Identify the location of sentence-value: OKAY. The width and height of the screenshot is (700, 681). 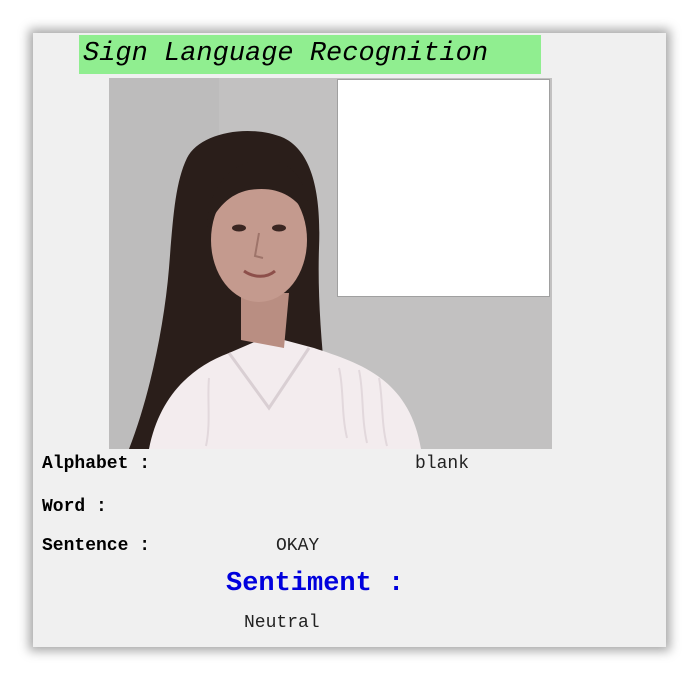
(298, 546).